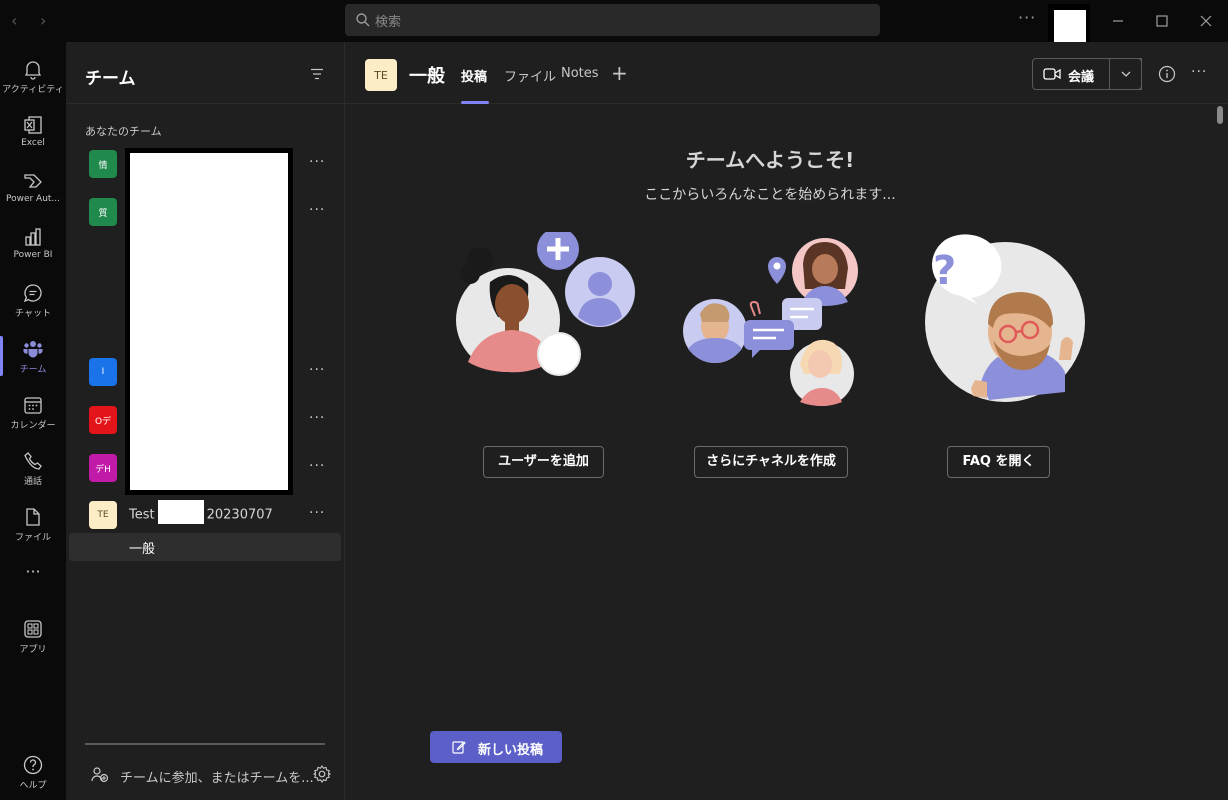 This screenshot has width=1228, height=800. I want to click on channel-more-button: ···, so click(1199, 72).